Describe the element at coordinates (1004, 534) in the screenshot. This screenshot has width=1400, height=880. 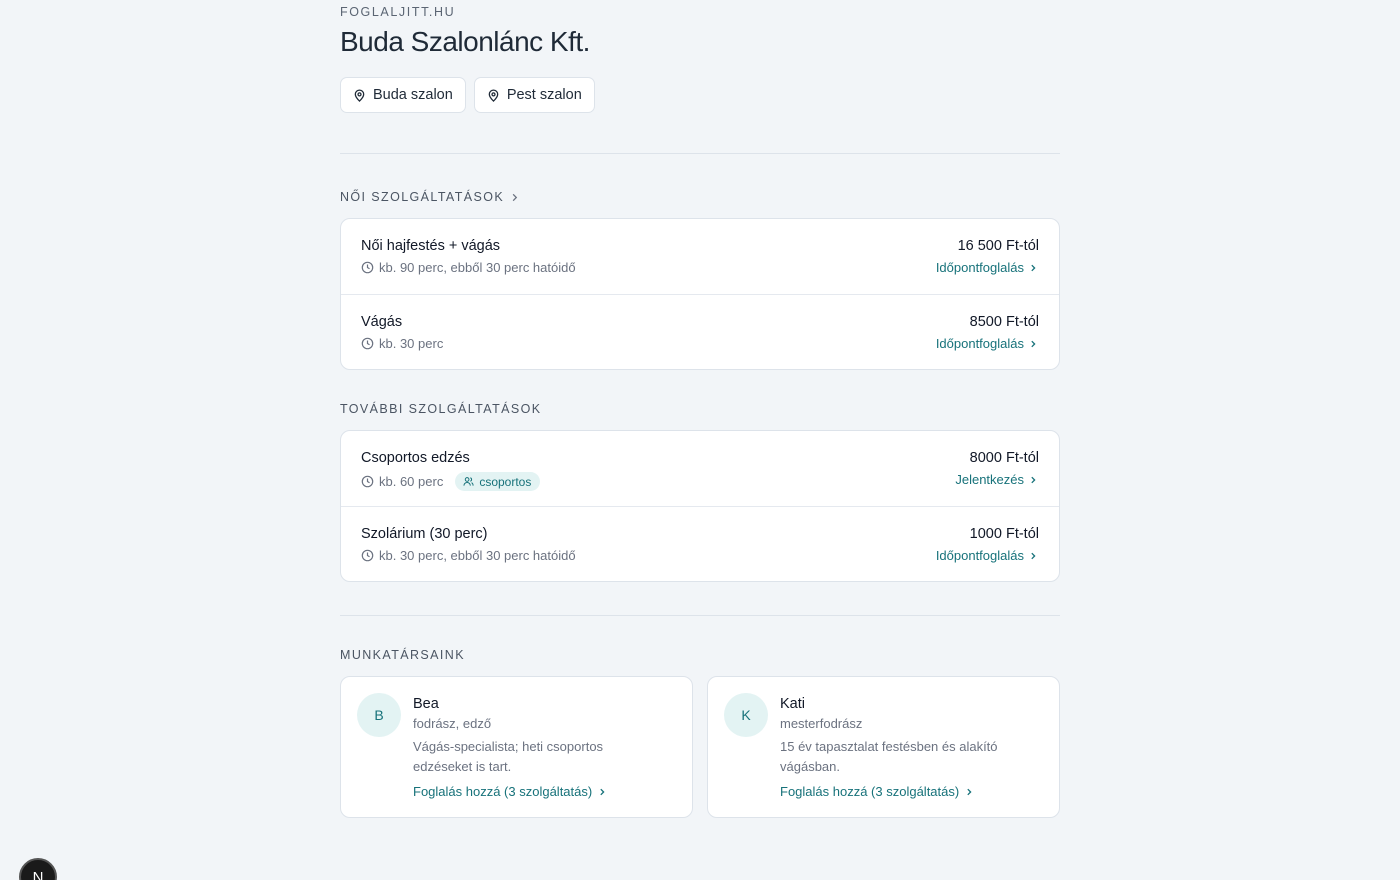
I see `service-price: 1000 Ft-tól` at that location.